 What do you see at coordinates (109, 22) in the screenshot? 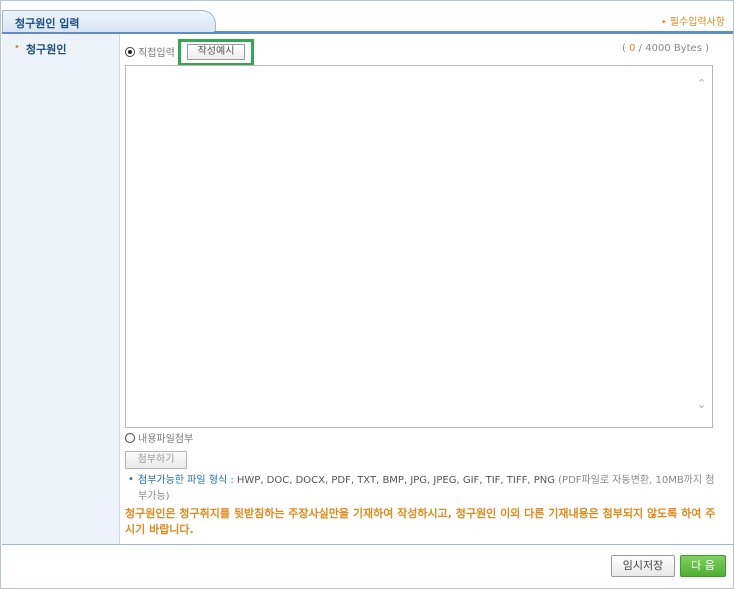
I see `section-tab: 청구원인 입력` at bounding box center [109, 22].